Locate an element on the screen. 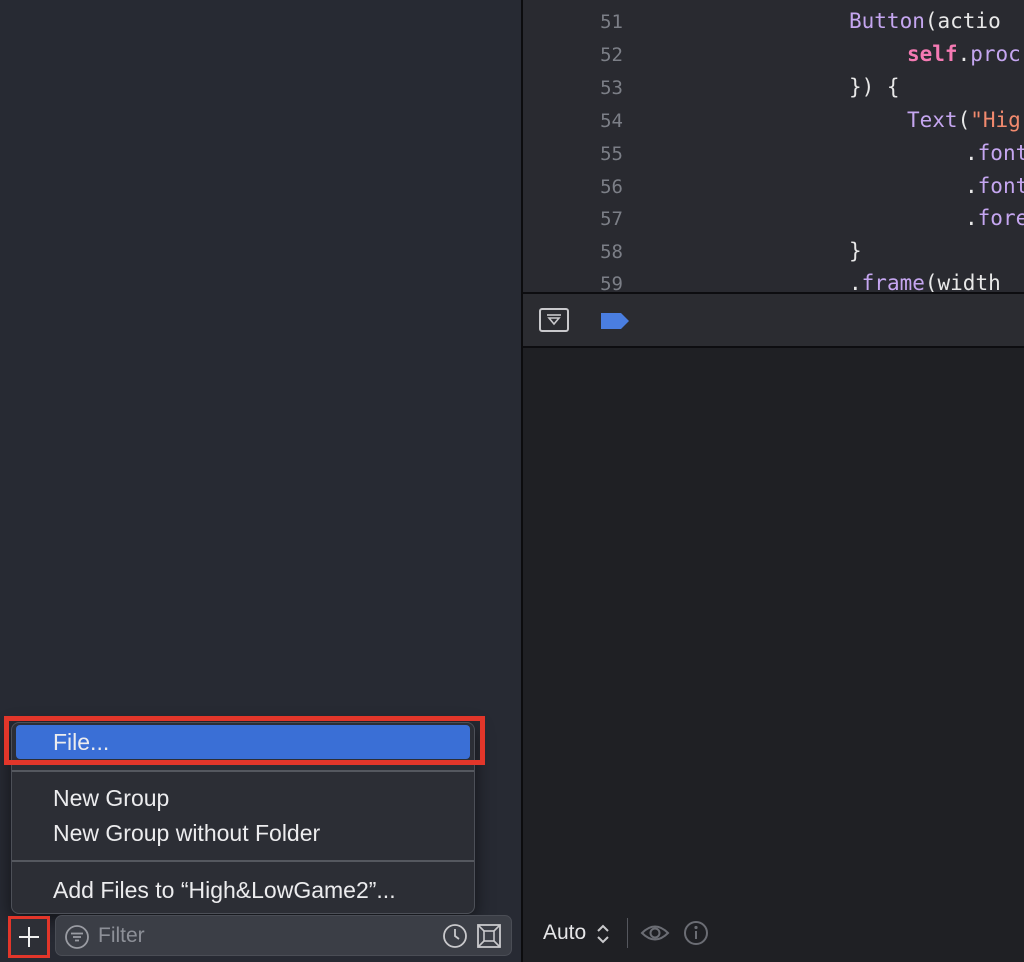  info-icon is located at coordinates (696, 933).